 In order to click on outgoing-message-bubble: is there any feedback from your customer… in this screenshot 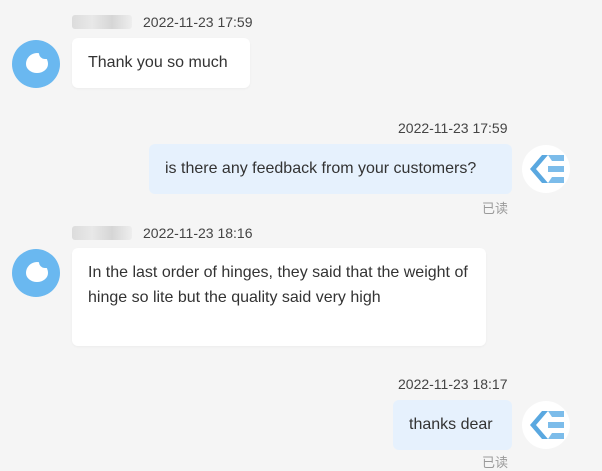, I will do `click(330, 169)`.